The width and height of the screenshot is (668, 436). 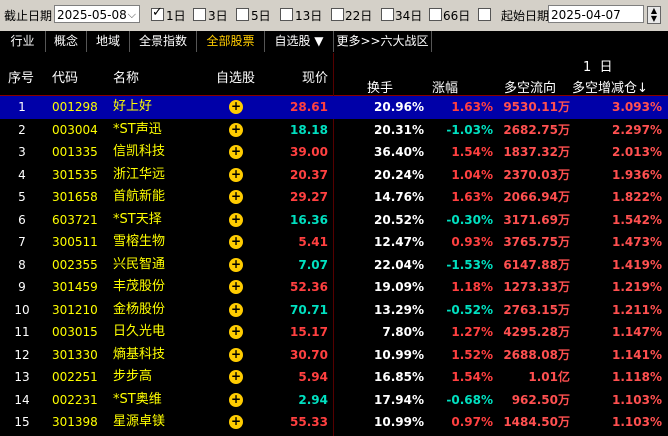 I want to click on row-index: 7, so click(x=22, y=242).